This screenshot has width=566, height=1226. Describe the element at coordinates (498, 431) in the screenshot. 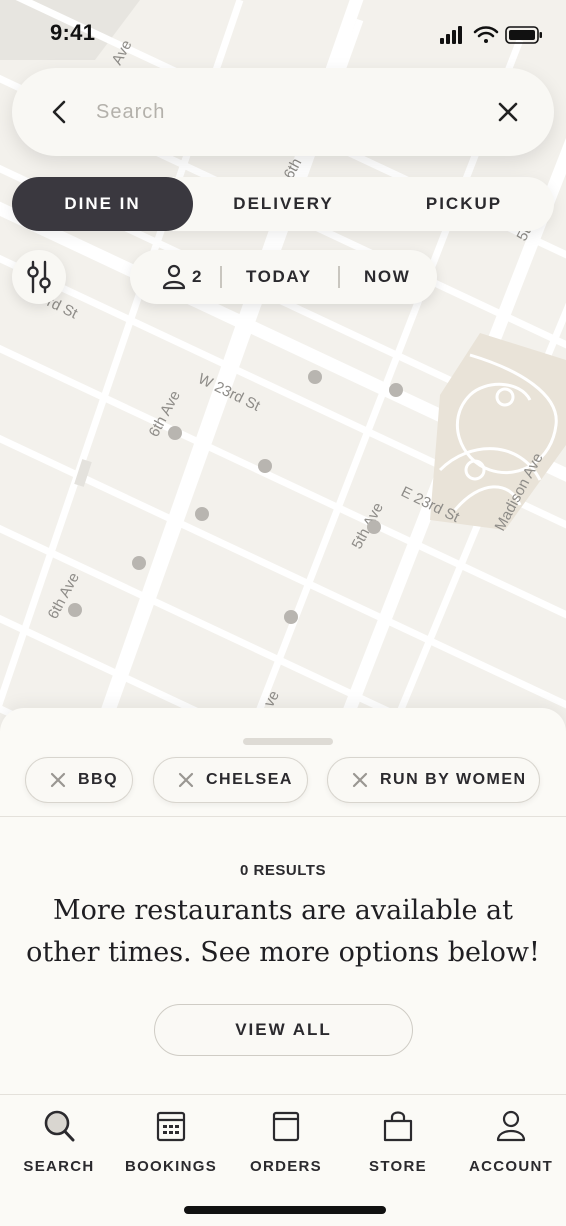

I see `map-park` at that location.